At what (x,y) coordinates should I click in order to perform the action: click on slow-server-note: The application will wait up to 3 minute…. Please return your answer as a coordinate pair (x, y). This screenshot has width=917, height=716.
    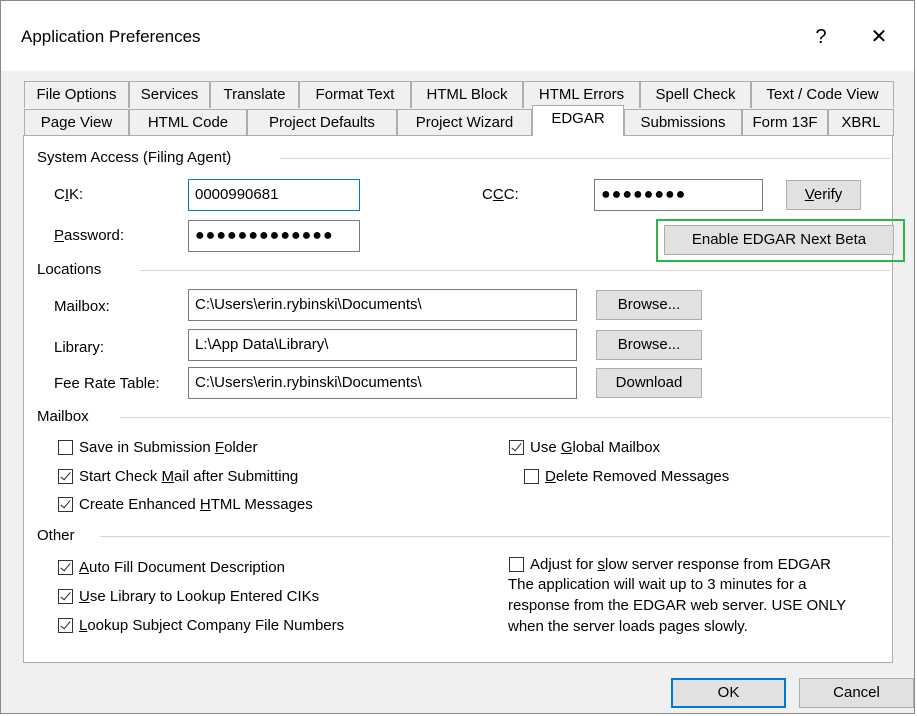
    Looking at the image, I should click on (677, 605).